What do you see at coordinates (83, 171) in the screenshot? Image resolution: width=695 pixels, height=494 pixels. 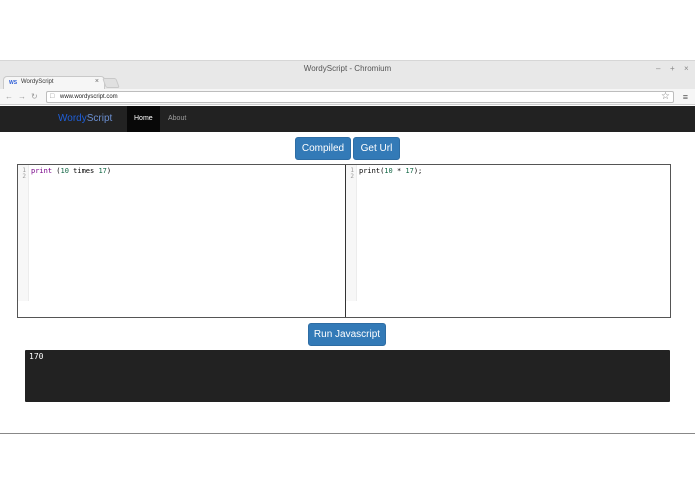 I see `code-word: times` at bounding box center [83, 171].